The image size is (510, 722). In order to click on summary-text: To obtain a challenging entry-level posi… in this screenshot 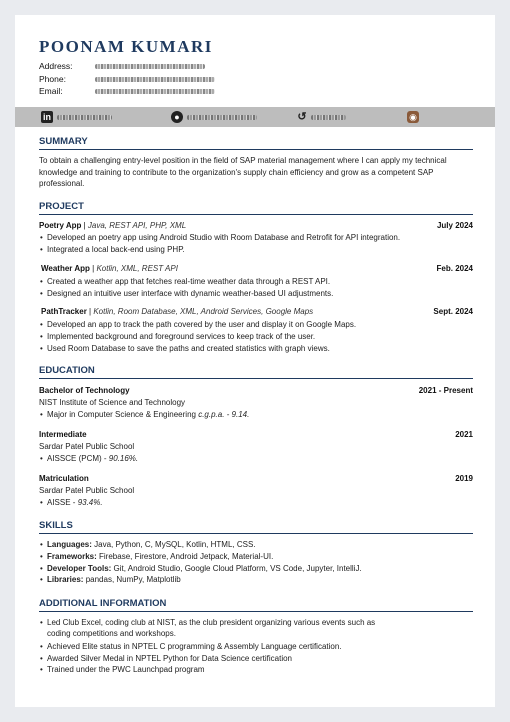, I will do `click(243, 172)`.